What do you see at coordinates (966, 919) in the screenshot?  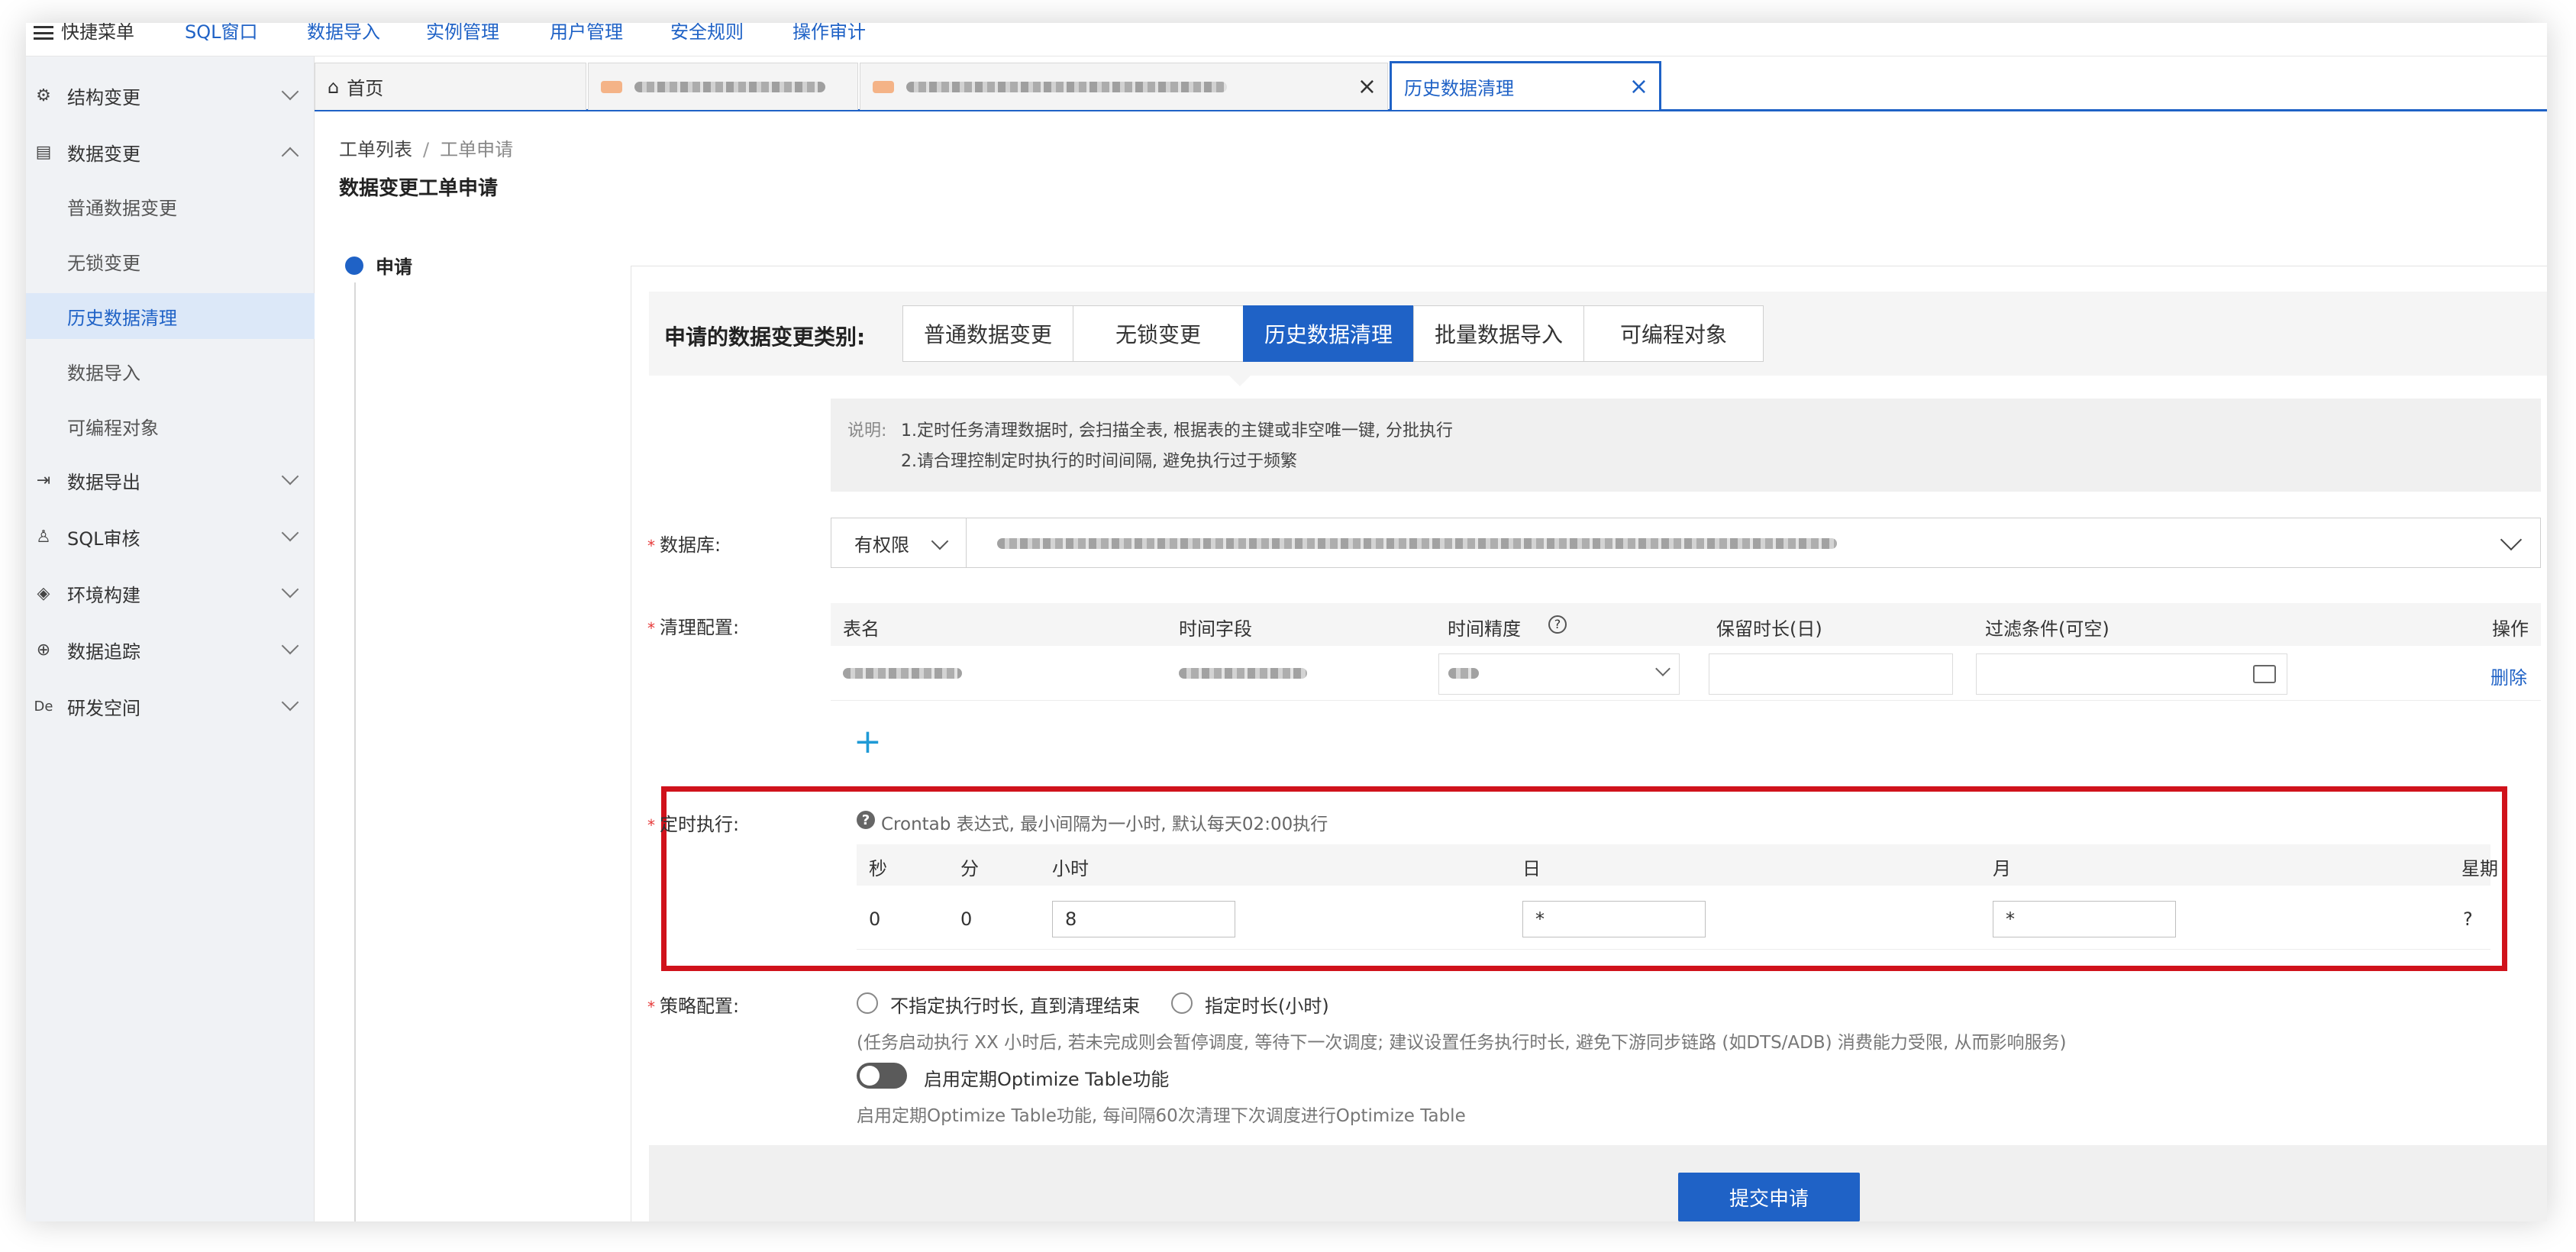 I see `cron-min: 0` at bounding box center [966, 919].